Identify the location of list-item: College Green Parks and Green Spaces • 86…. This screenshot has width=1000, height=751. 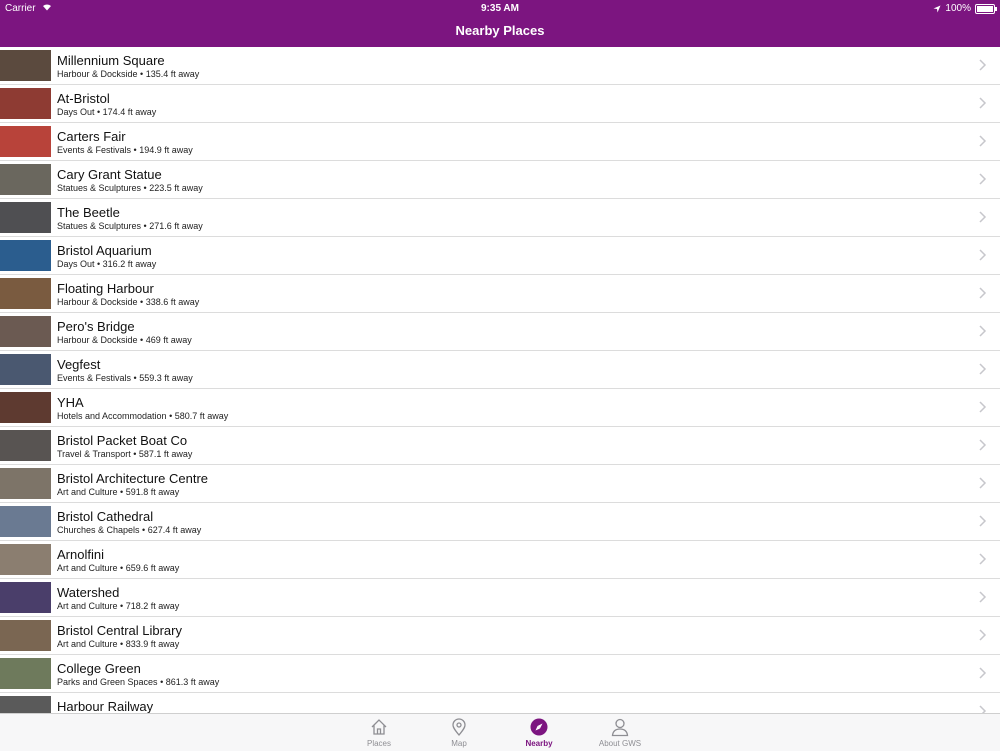
(500, 674).